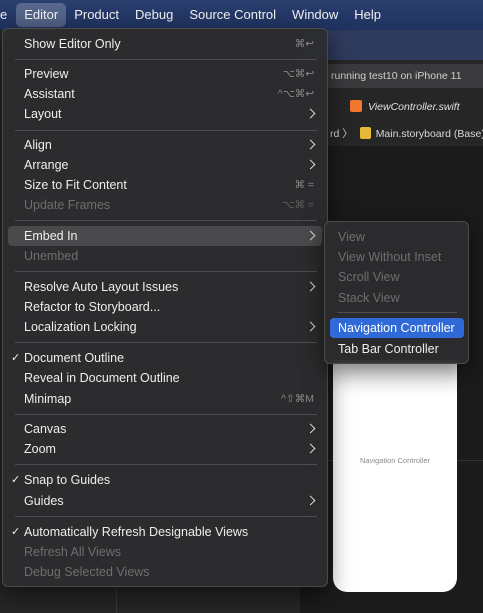 Image resolution: width=483 pixels, height=613 pixels. What do you see at coordinates (165, 327) in the screenshot?
I see `menu-item-localization-locking: Localization Locking` at bounding box center [165, 327].